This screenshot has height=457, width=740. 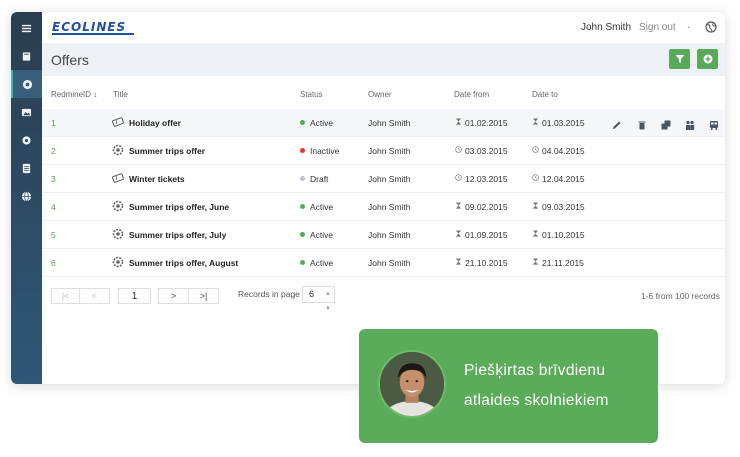 What do you see at coordinates (380, 94) in the screenshot?
I see `col-header-owner: Owner` at bounding box center [380, 94].